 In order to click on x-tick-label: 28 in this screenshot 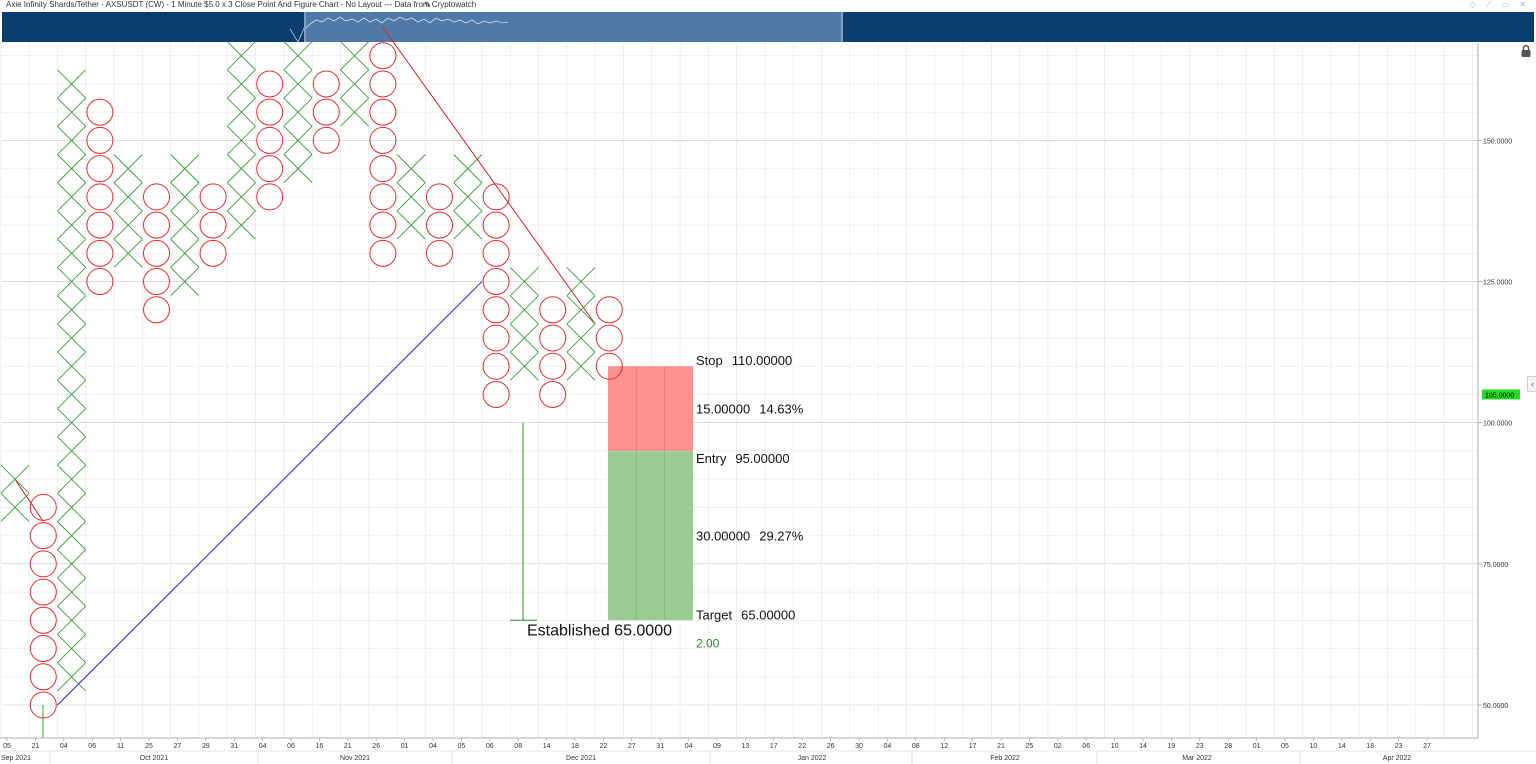, I will do `click(1228, 746)`.